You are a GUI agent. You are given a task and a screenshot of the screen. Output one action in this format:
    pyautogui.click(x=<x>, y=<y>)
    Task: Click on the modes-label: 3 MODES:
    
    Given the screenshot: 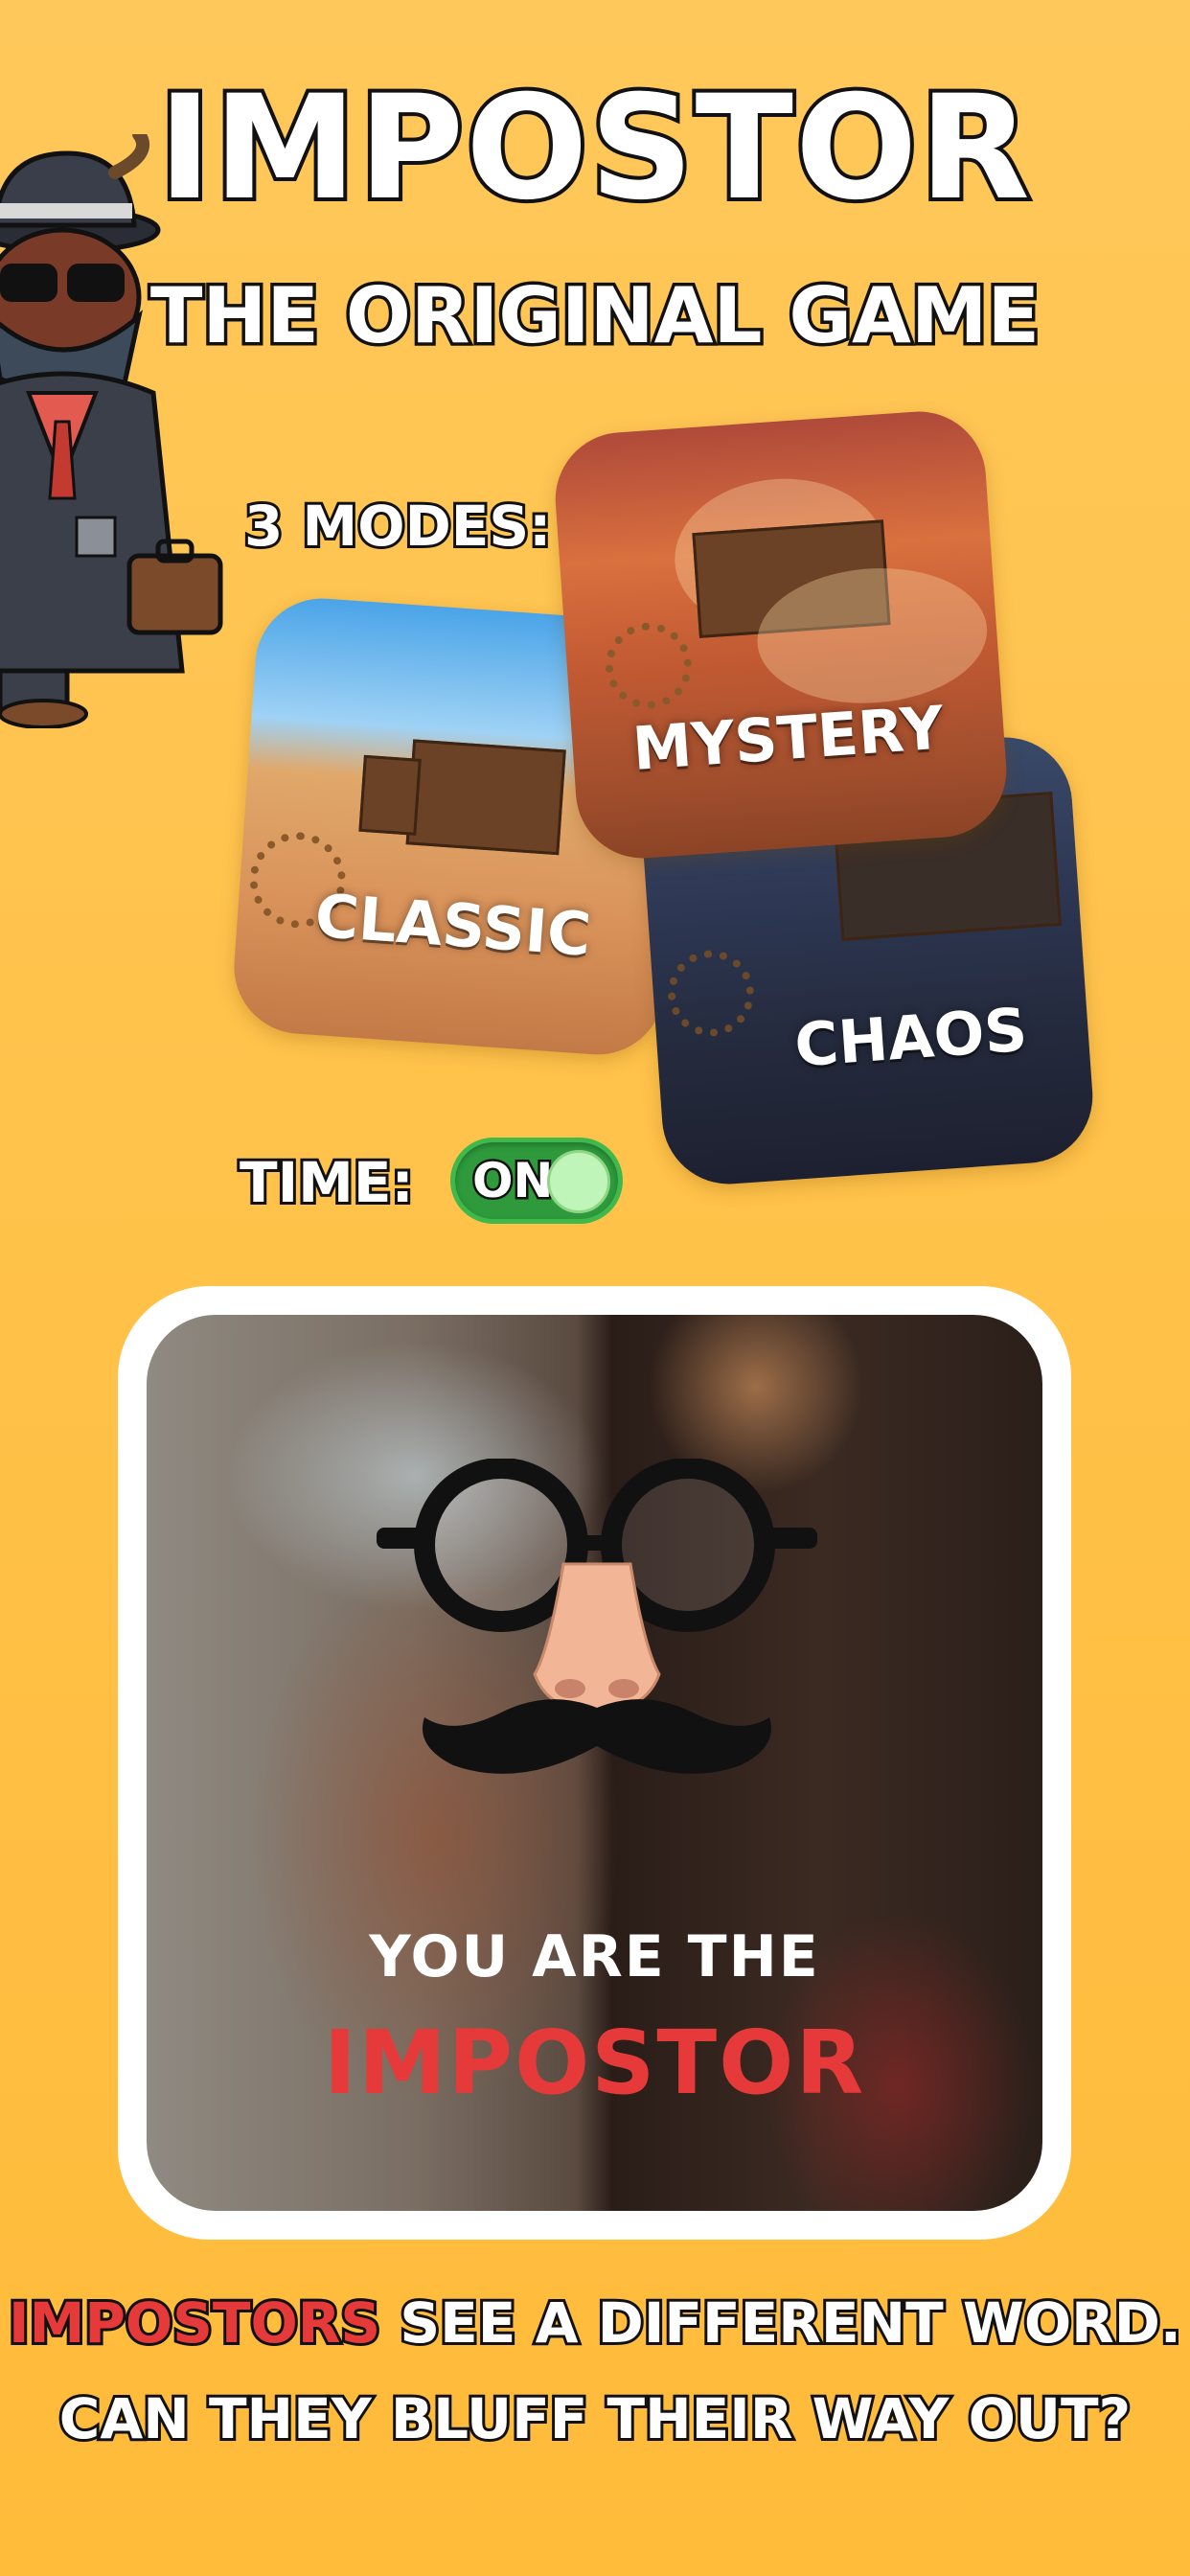 What is the action you would take?
    pyautogui.click(x=397, y=526)
    